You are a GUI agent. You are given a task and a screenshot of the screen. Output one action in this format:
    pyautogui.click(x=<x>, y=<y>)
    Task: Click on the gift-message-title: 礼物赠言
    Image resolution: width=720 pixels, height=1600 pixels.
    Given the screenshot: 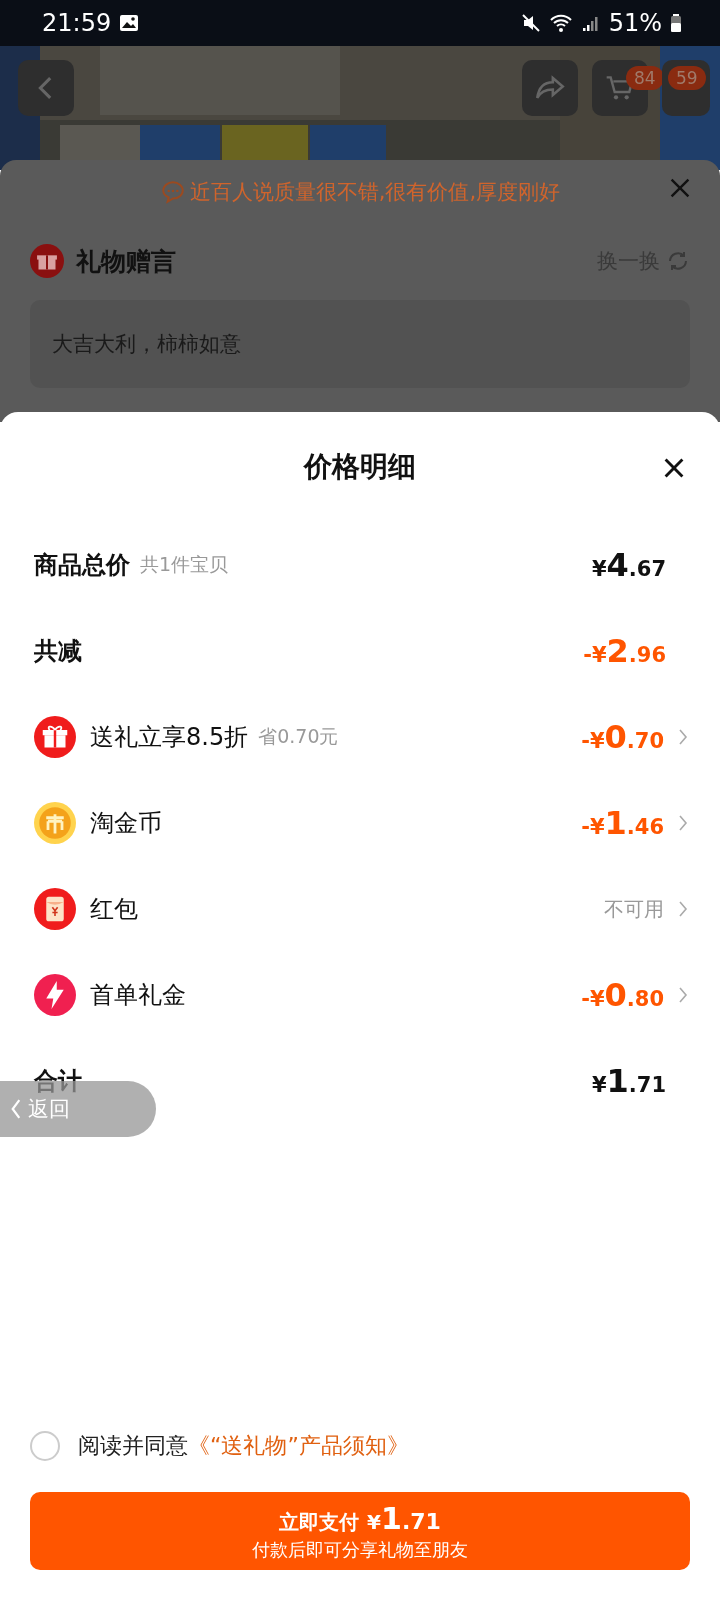 What is the action you would take?
    pyautogui.click(x=126, y=261)
    